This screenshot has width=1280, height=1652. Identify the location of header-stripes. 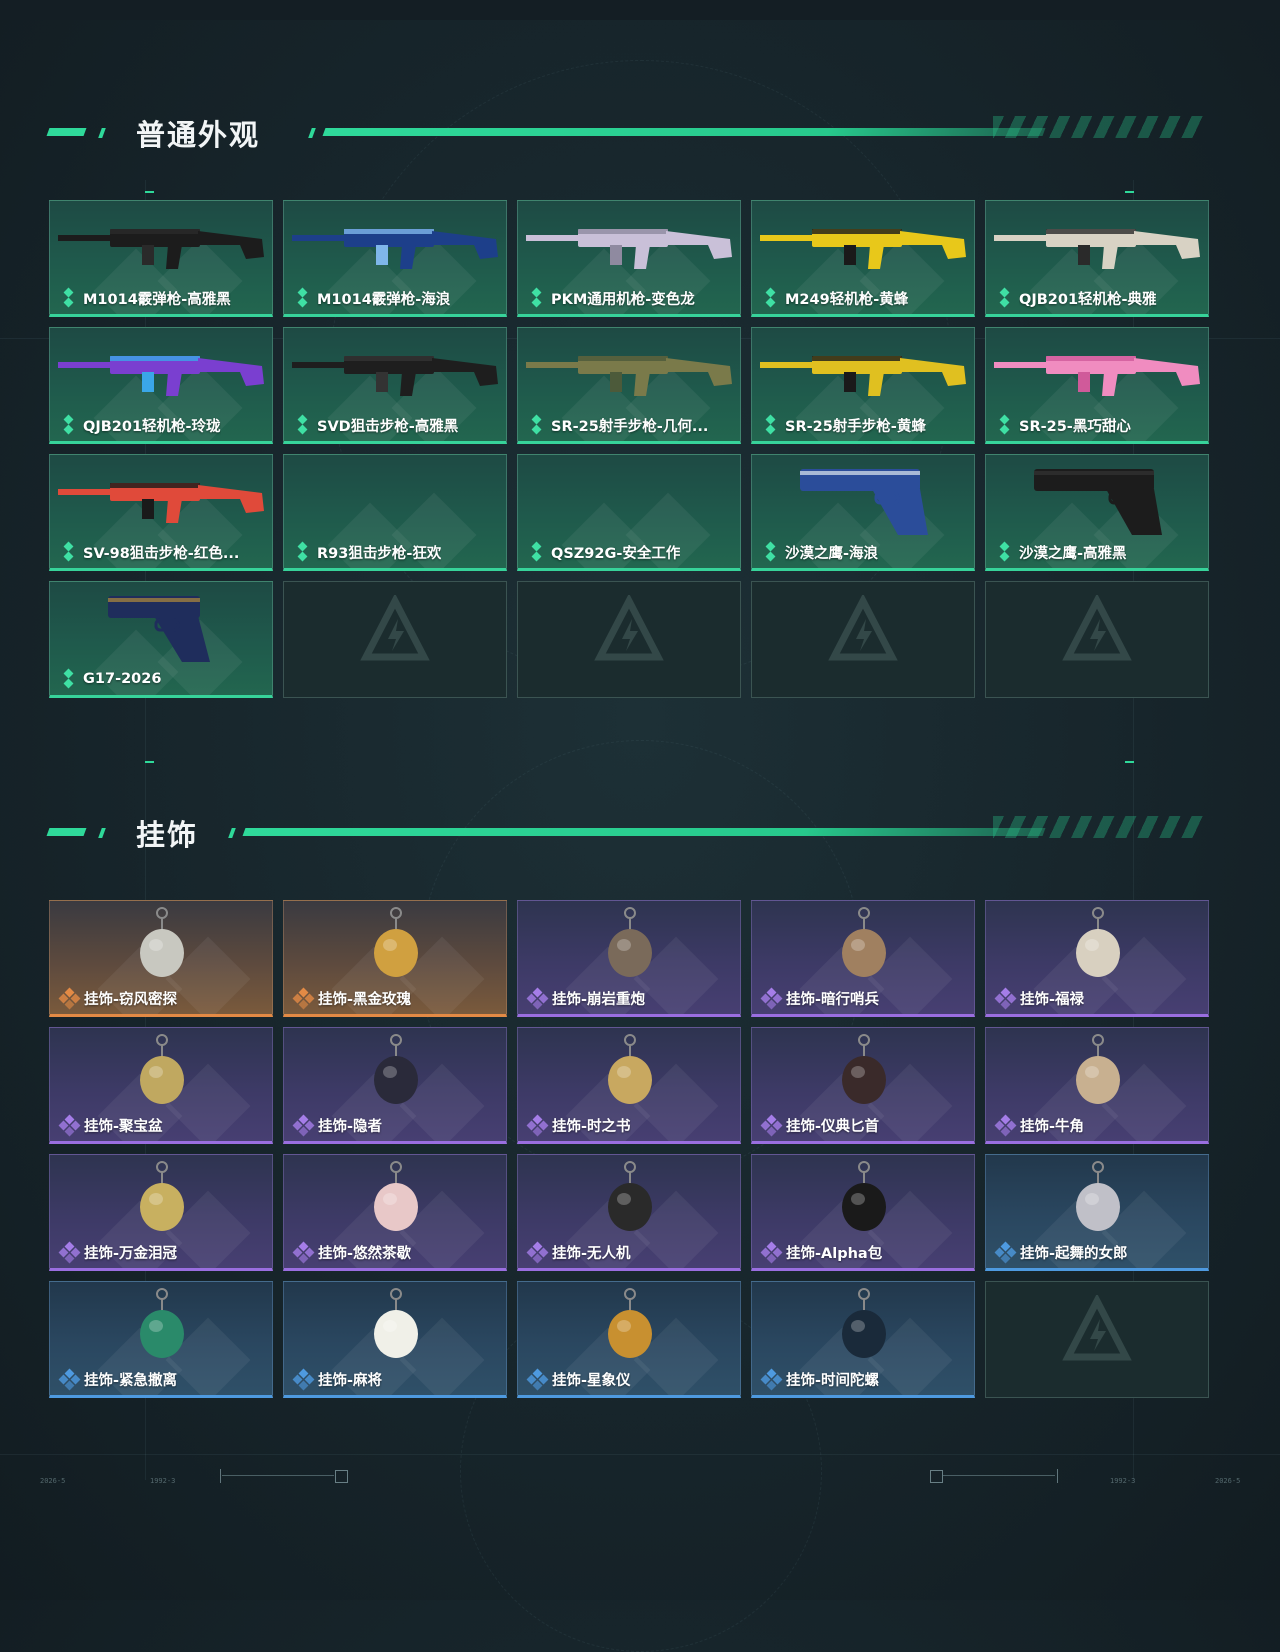
(1098, 127).